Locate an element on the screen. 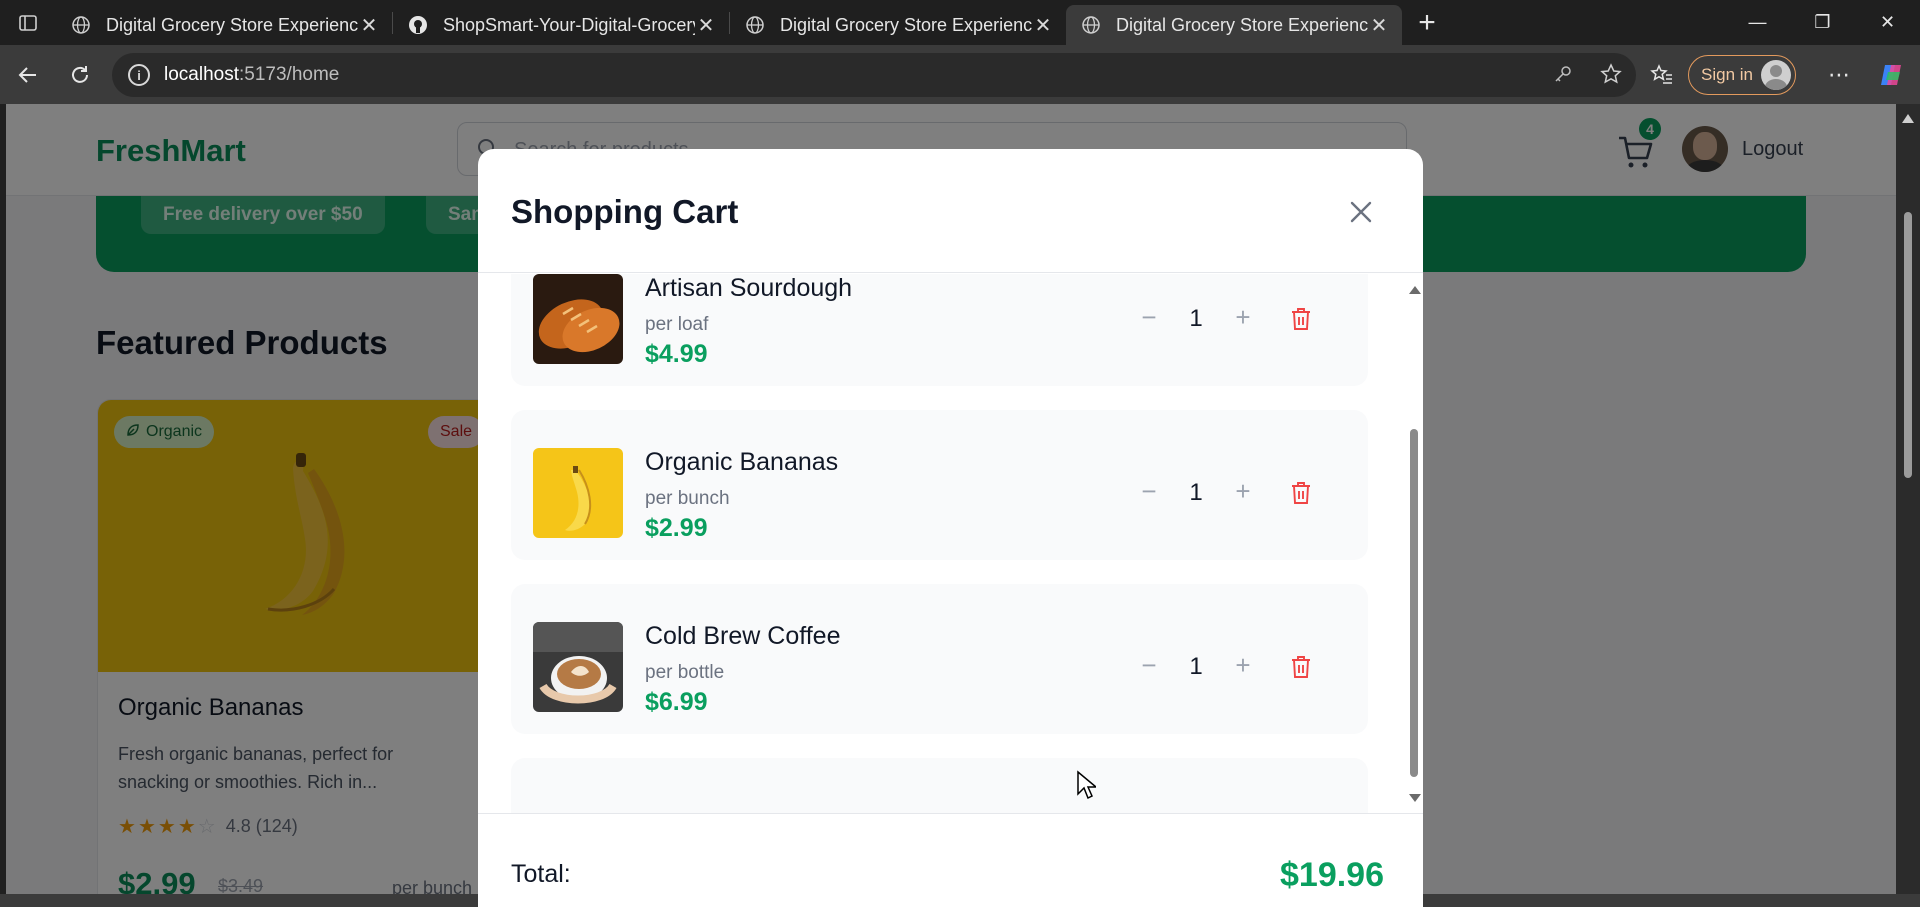 This screenshot has width=1920, height=907. cart-item: Organic Bananas per bunch $2.99 − 1 + is located at coordinates (939, 485).